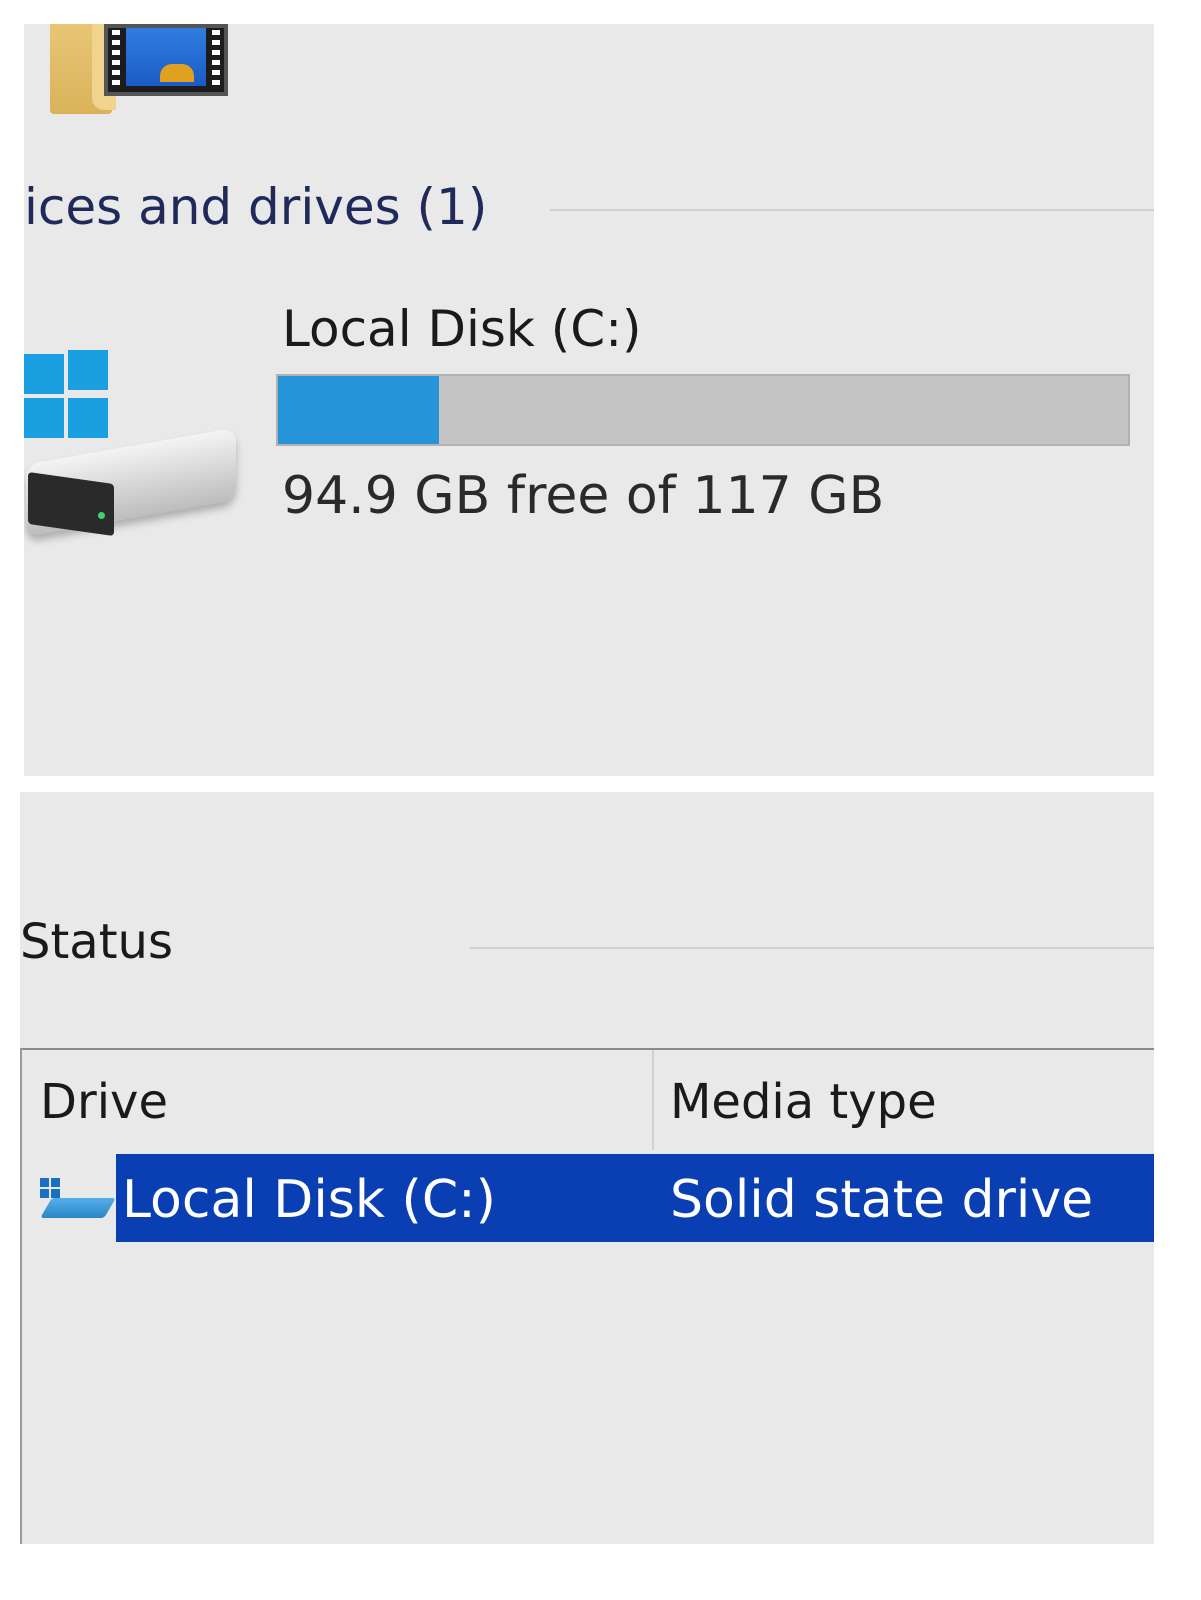 The width and height of the screenshot is (1201, 1600). I want to click on drive-icon, so click(78, 1200).